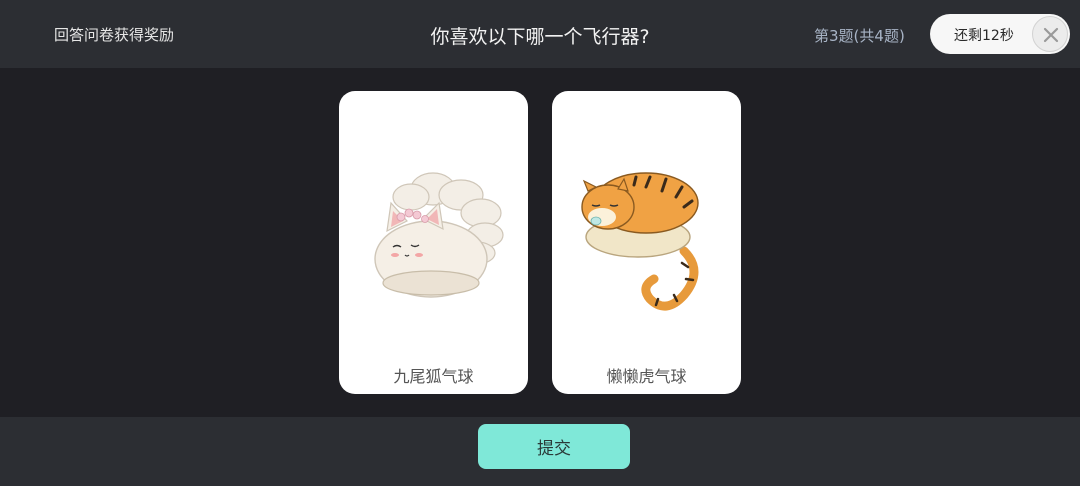 The height and width of the screenshot is (486, 1080). Describe the element at coordinates (984, 36) in the screenshot. I see `timer-text: 还剩12秒` at that location.